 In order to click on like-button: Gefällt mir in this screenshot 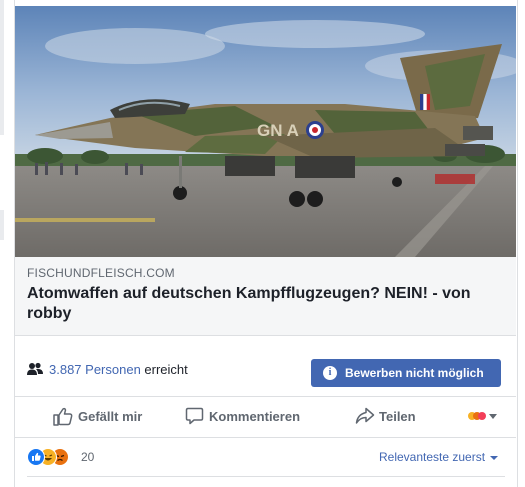, I will do `click(113, 417)`.